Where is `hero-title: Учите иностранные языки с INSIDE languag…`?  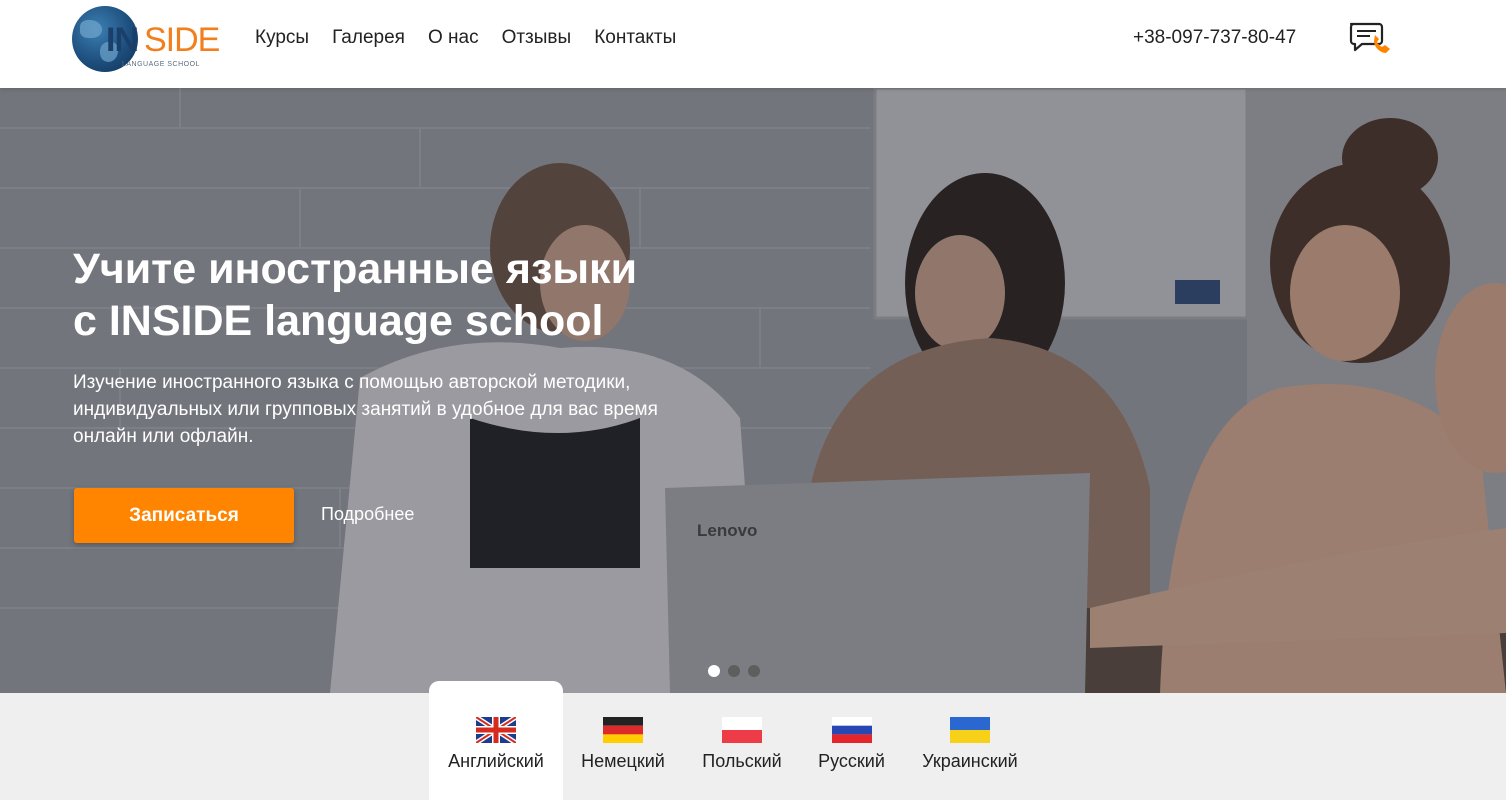 hero-title: Учите иностранные языки с INSIDE languag… is located at coordinates (413, 295).